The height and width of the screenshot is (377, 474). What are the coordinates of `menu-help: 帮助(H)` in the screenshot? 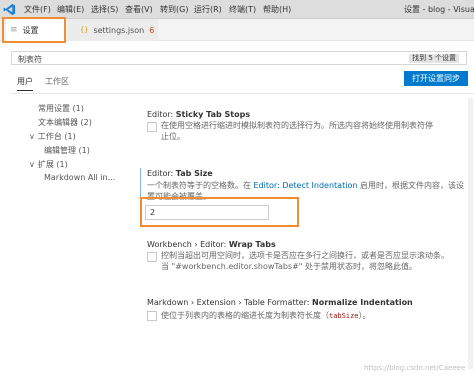 It's located at (277, 9).